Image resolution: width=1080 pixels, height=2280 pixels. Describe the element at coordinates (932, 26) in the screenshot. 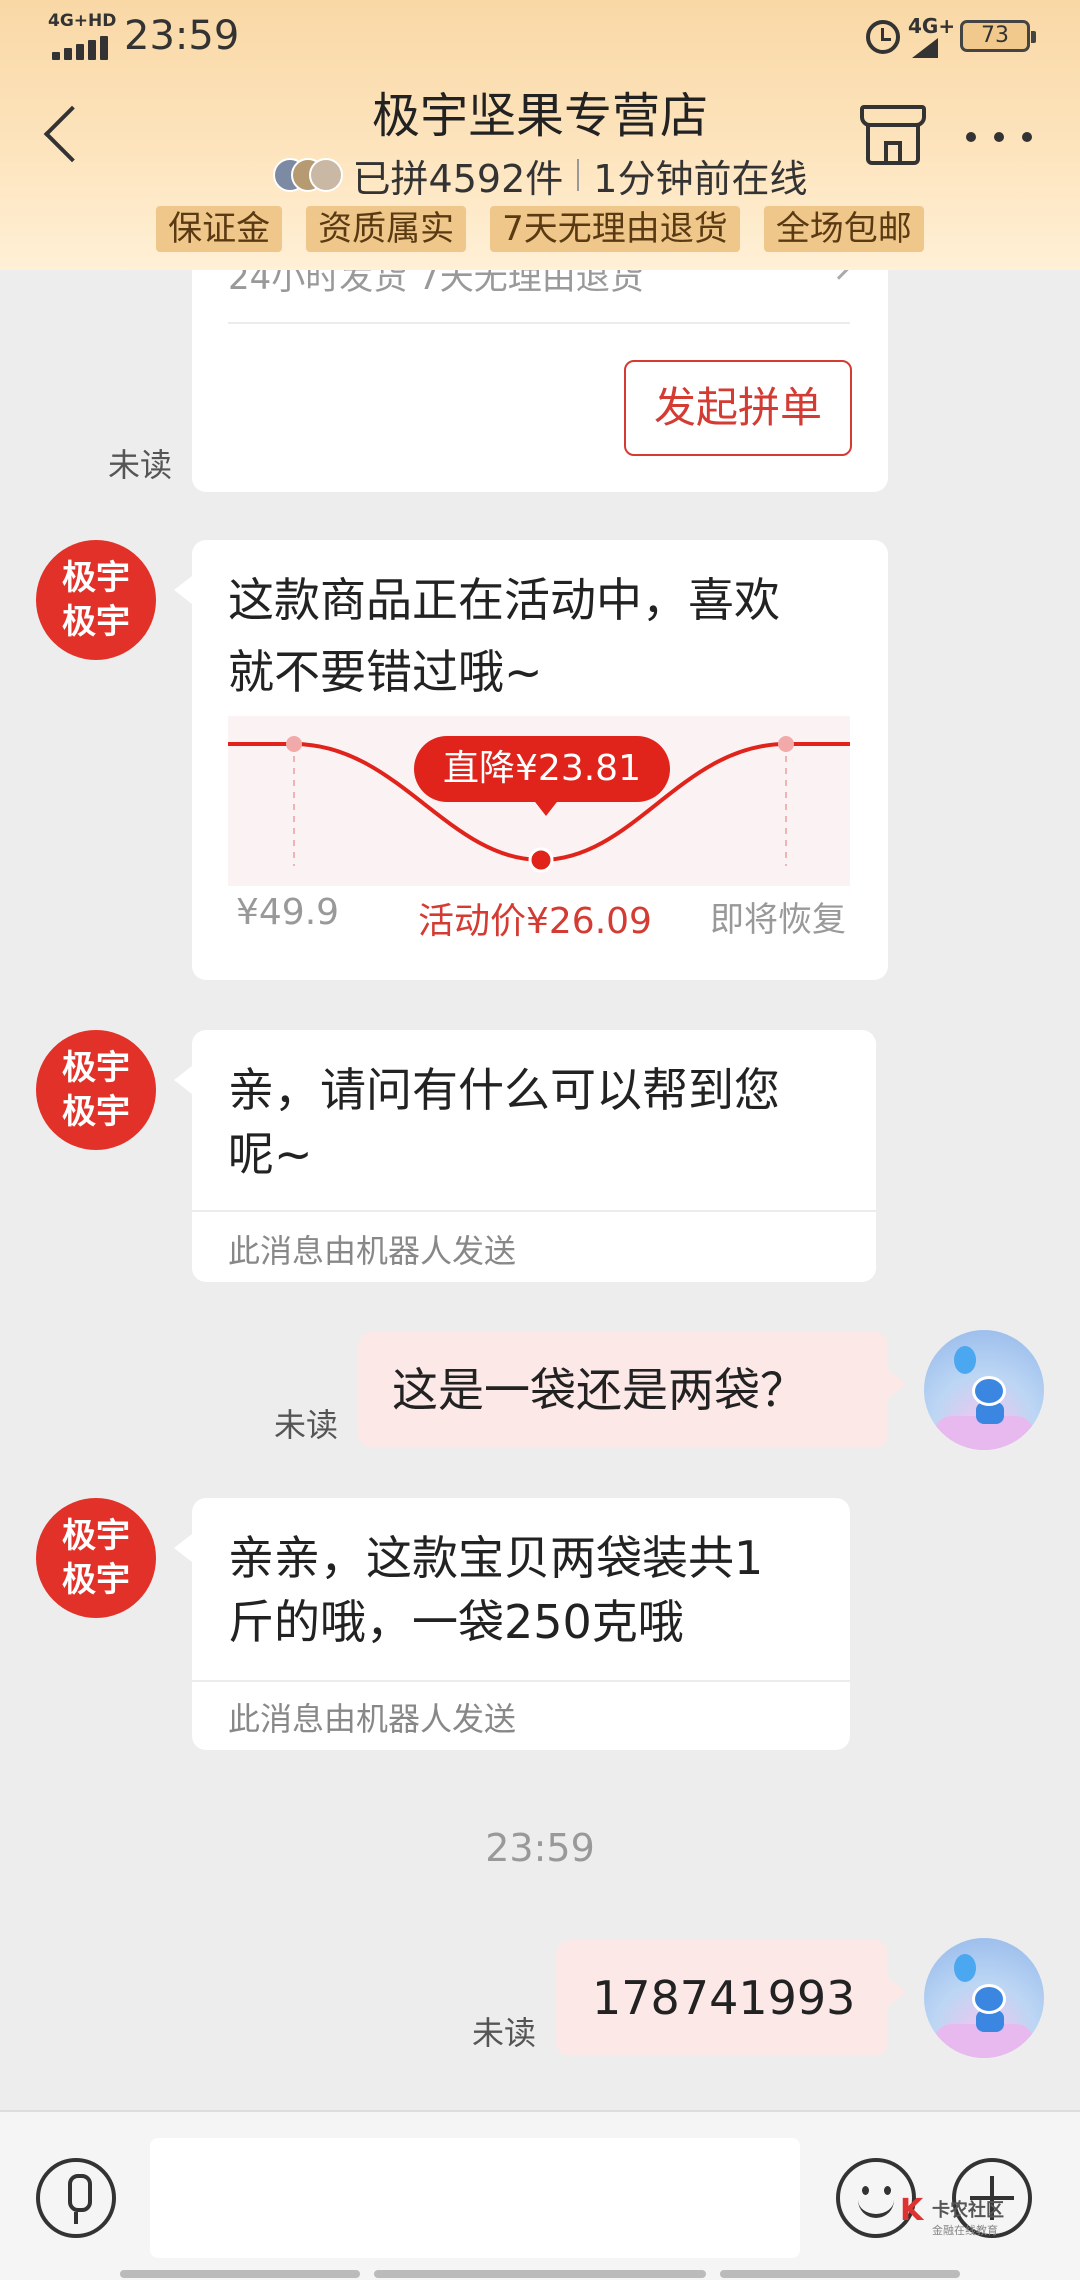

I see `network-type: 4G+` at that location.